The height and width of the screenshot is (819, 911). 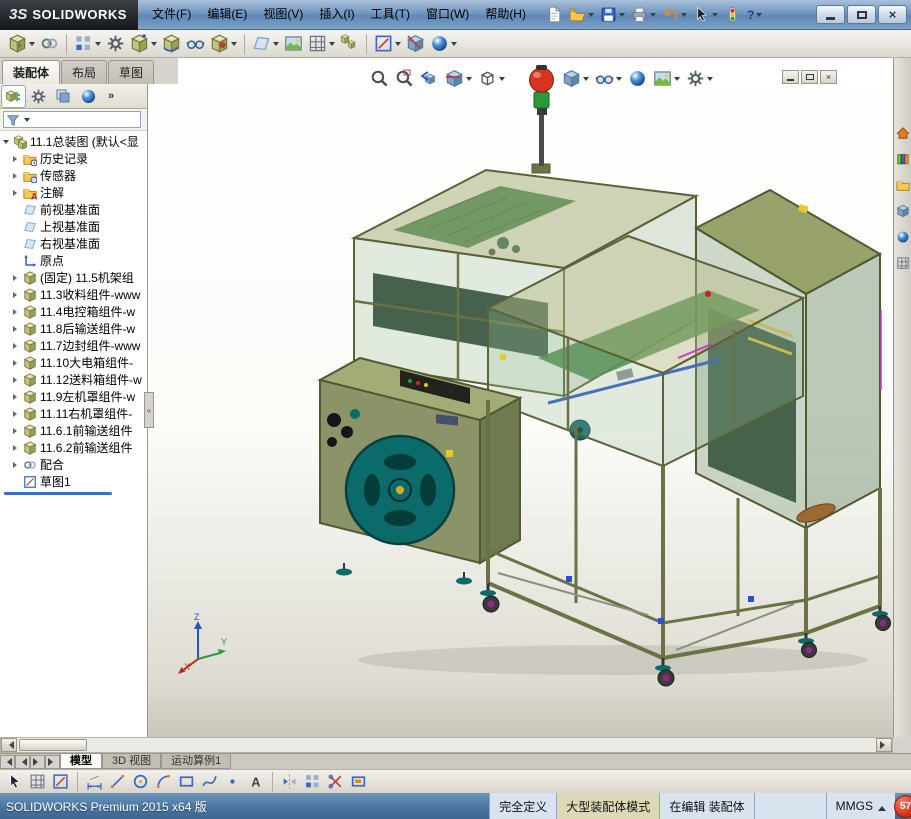 What do you see at coordinates (209, 782) in the screenshot?
I see `spline-tool-button` at bounding box center [209, 782].